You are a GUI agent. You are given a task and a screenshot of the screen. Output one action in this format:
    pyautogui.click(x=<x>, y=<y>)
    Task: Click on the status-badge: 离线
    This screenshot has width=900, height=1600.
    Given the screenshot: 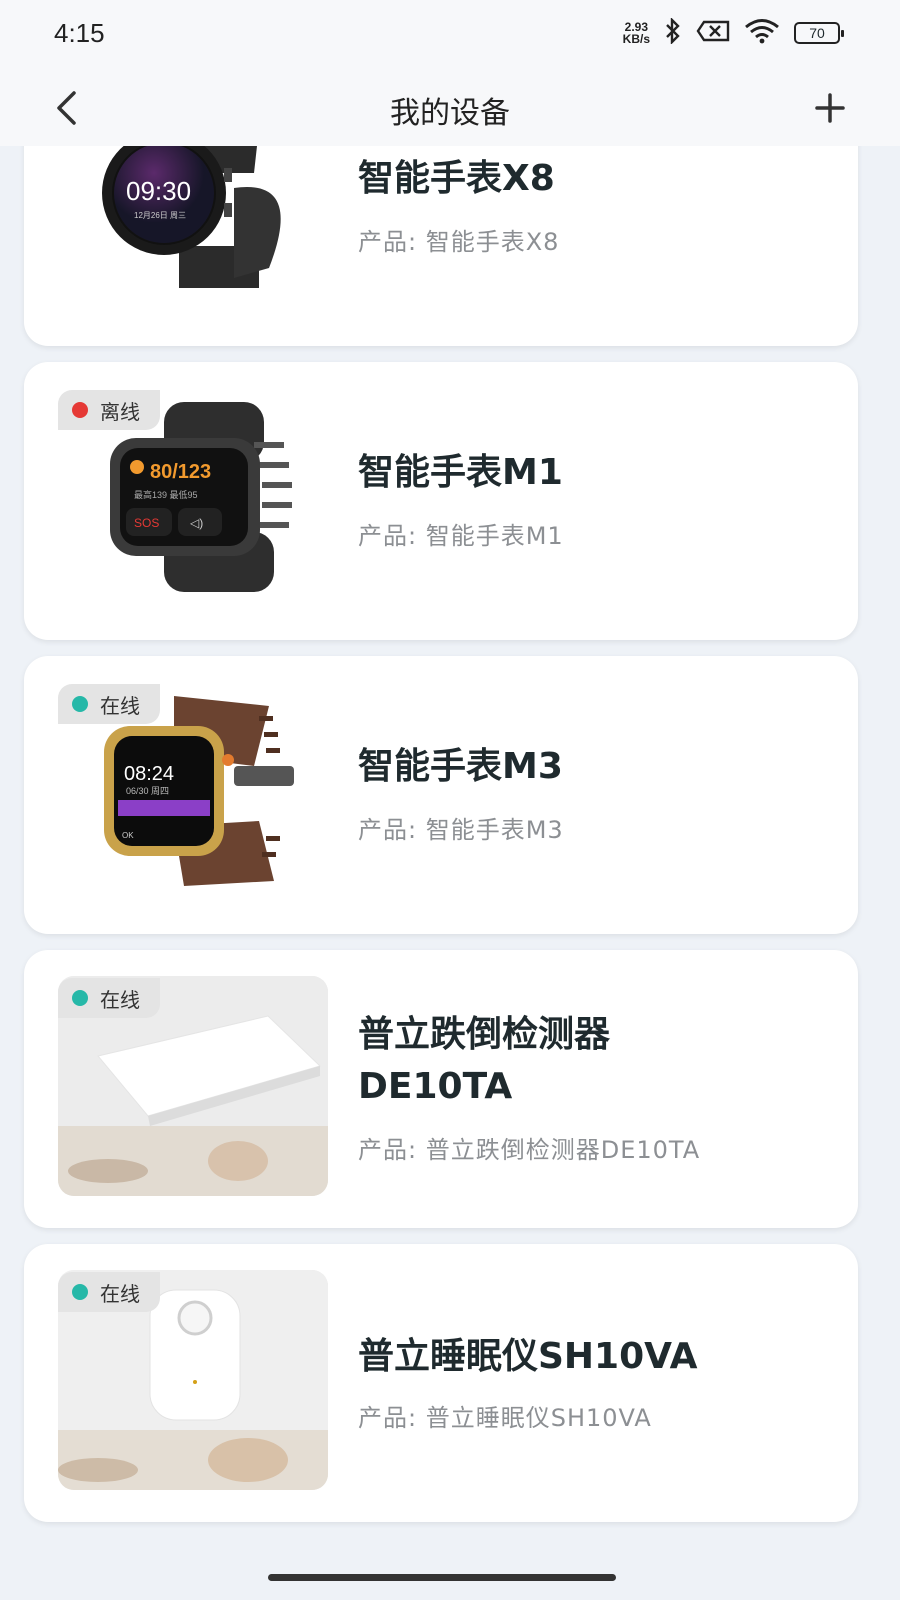 What is the action you would take?
    pyautogui.click(x=109, y=410)
    